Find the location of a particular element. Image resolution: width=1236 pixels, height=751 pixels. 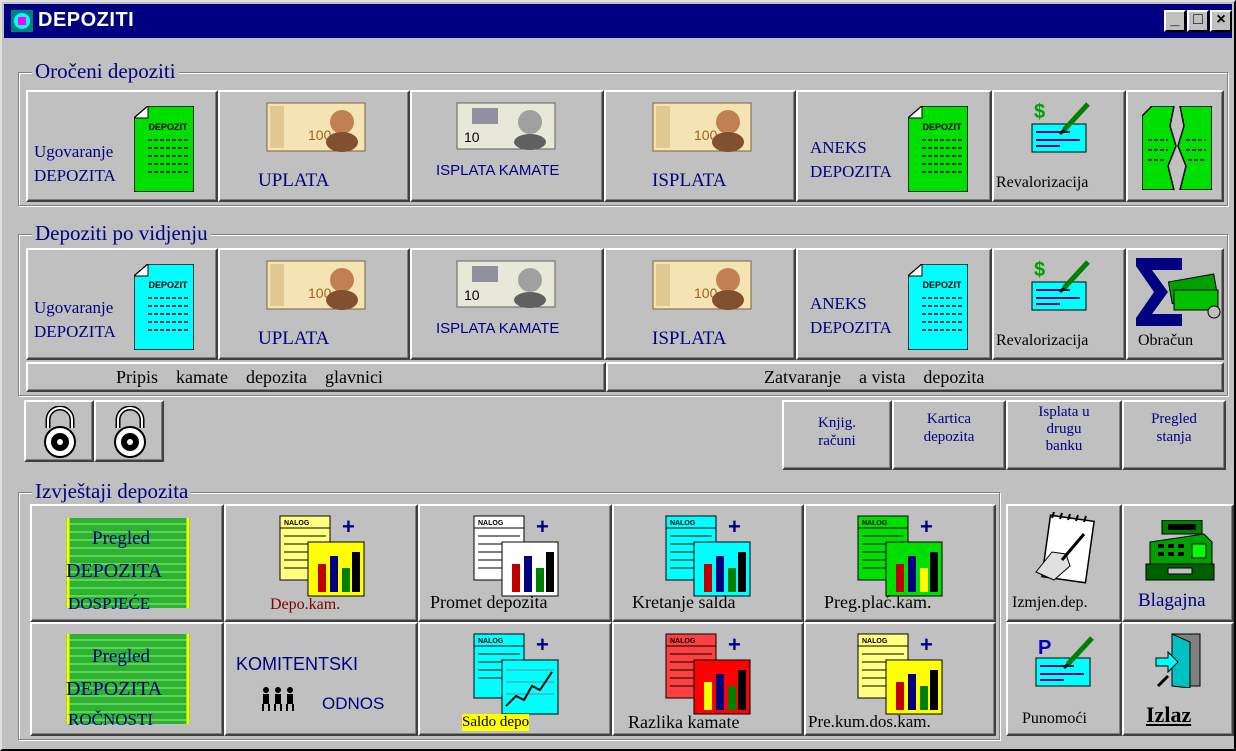

razlika-kamate-button: NALOG + Razlika kamate is located at coordinates (708, 679).